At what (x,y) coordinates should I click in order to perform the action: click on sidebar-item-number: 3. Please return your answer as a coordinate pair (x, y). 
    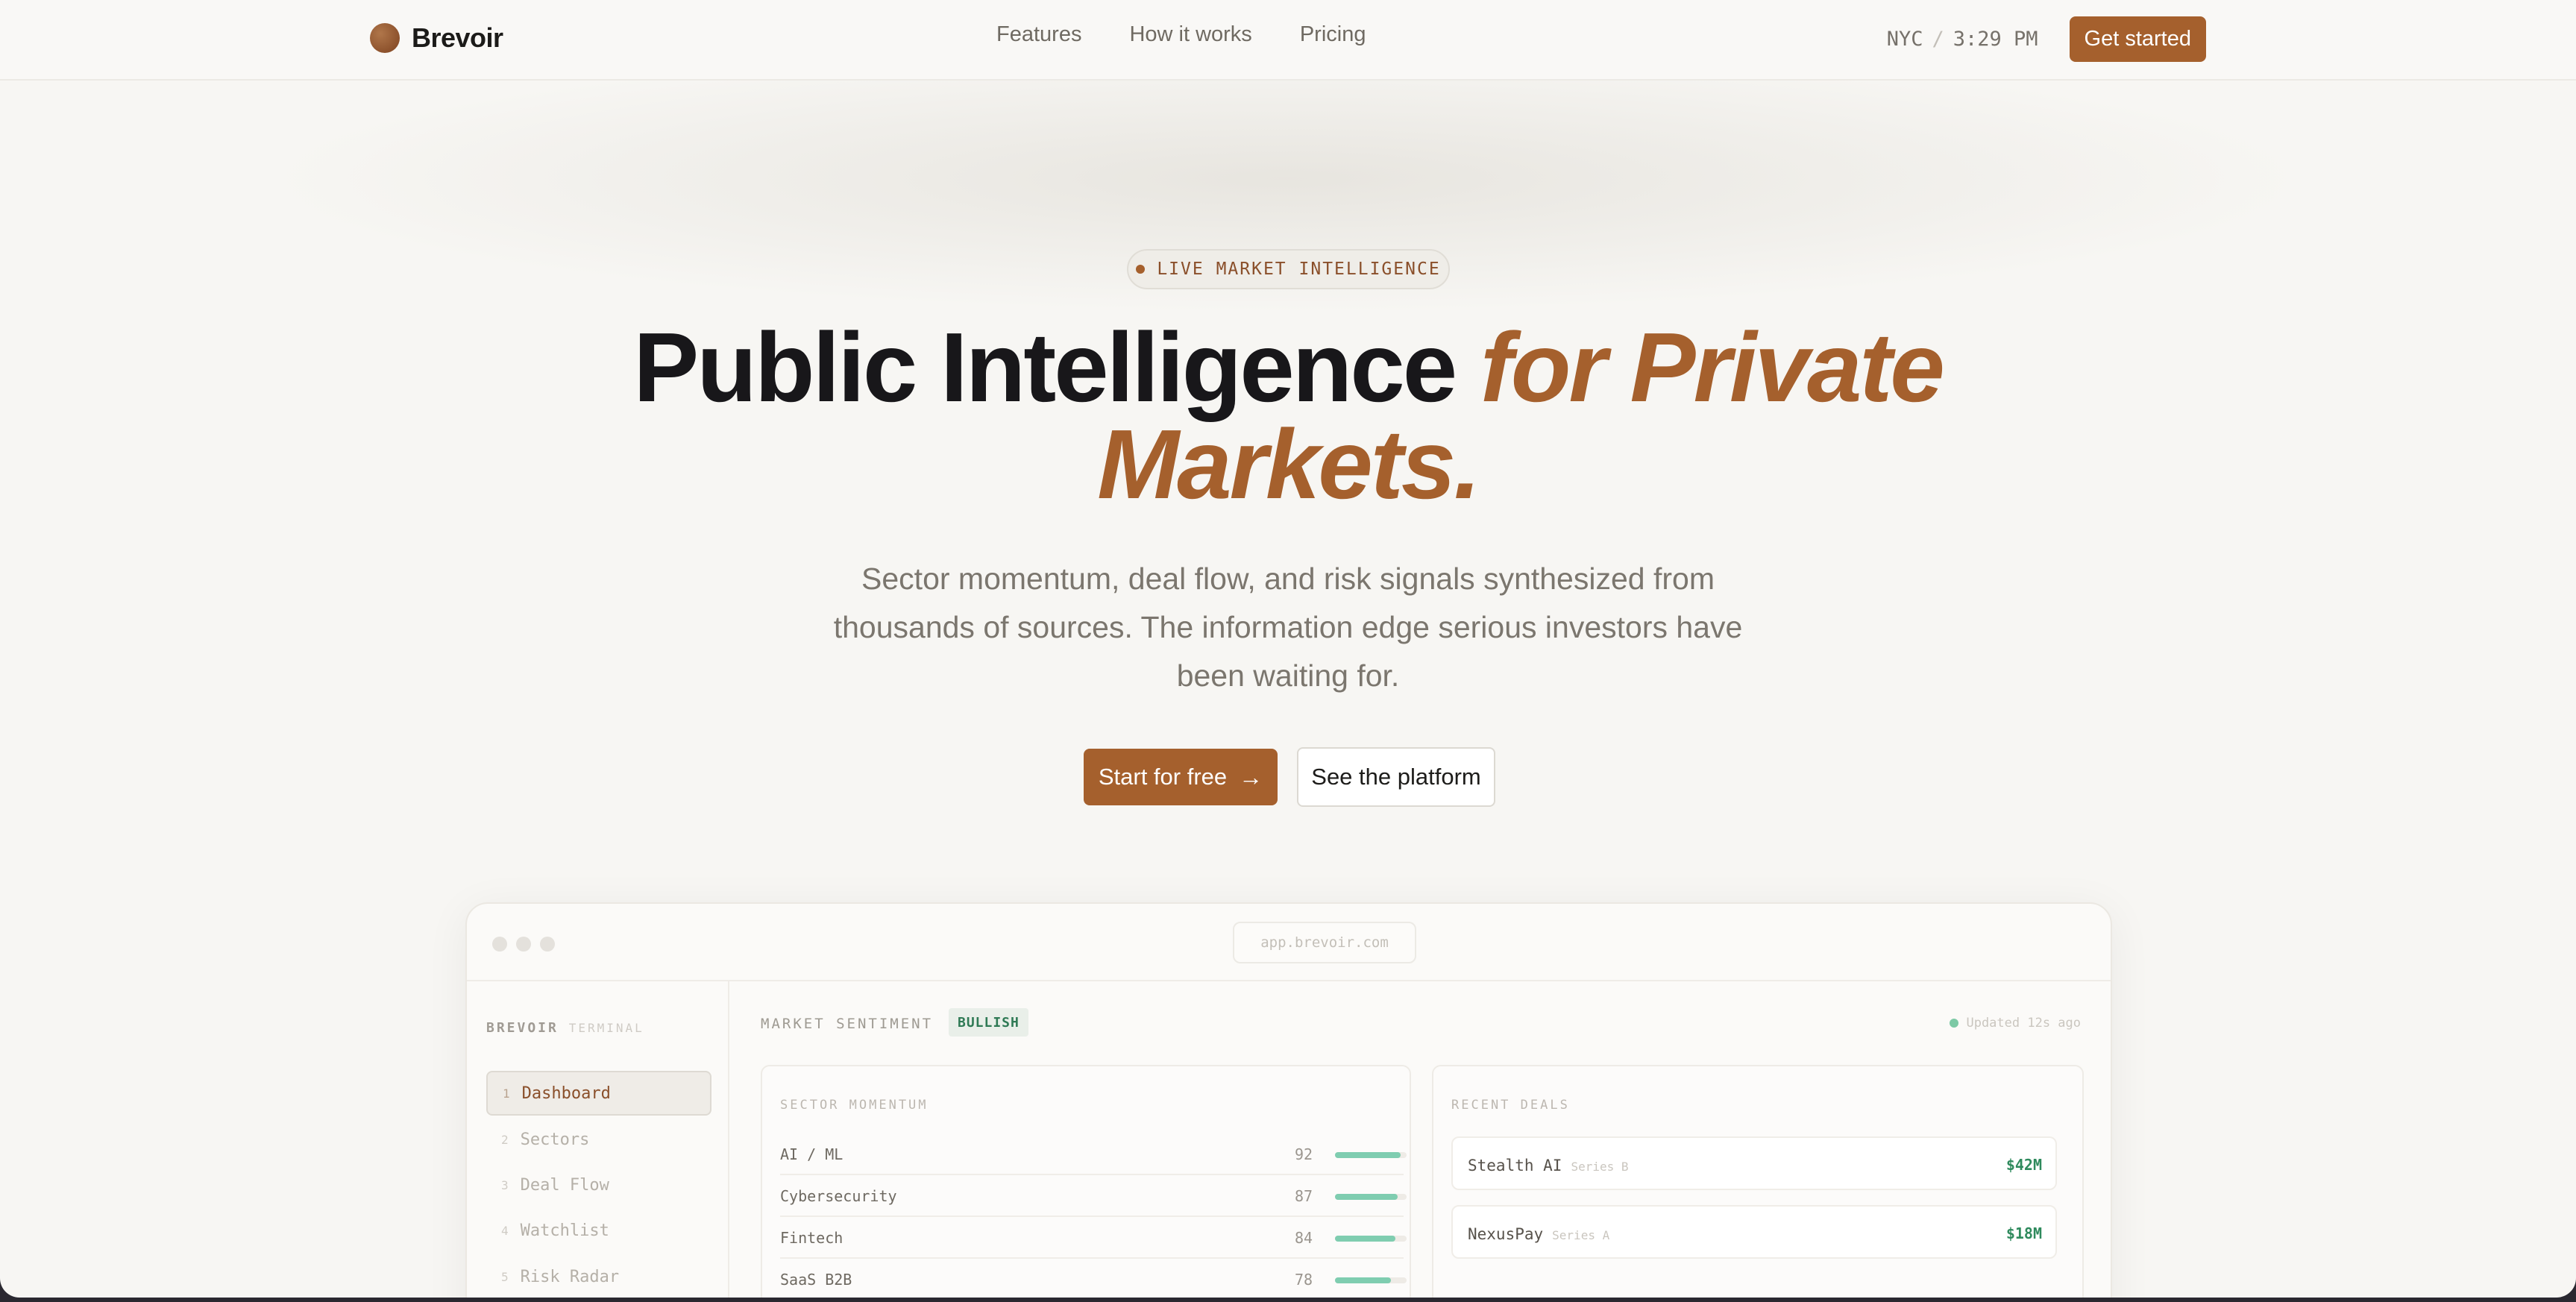
    Looking at the image, I should click on (505, 1184).